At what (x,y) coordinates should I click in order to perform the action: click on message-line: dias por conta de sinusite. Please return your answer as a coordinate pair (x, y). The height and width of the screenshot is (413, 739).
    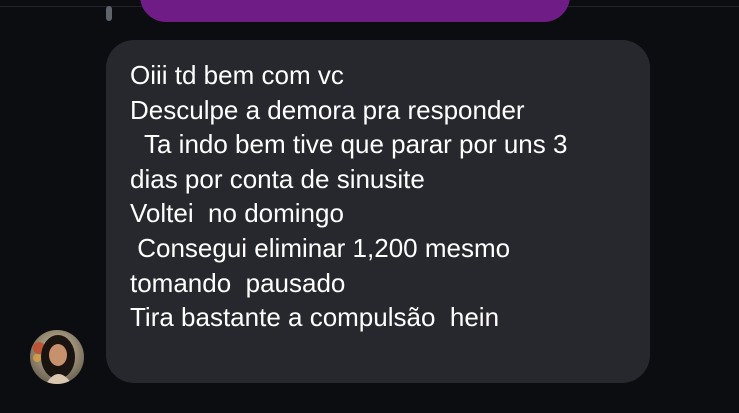
    Looking at the image, I should click on (277, 178).